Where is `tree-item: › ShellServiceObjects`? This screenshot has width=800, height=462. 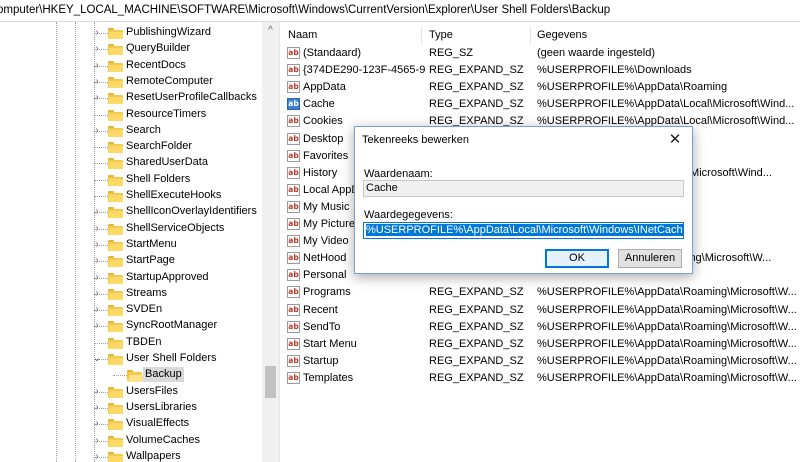
tree-item: › ShellServiceObjects is located at coordinates (131, 229).